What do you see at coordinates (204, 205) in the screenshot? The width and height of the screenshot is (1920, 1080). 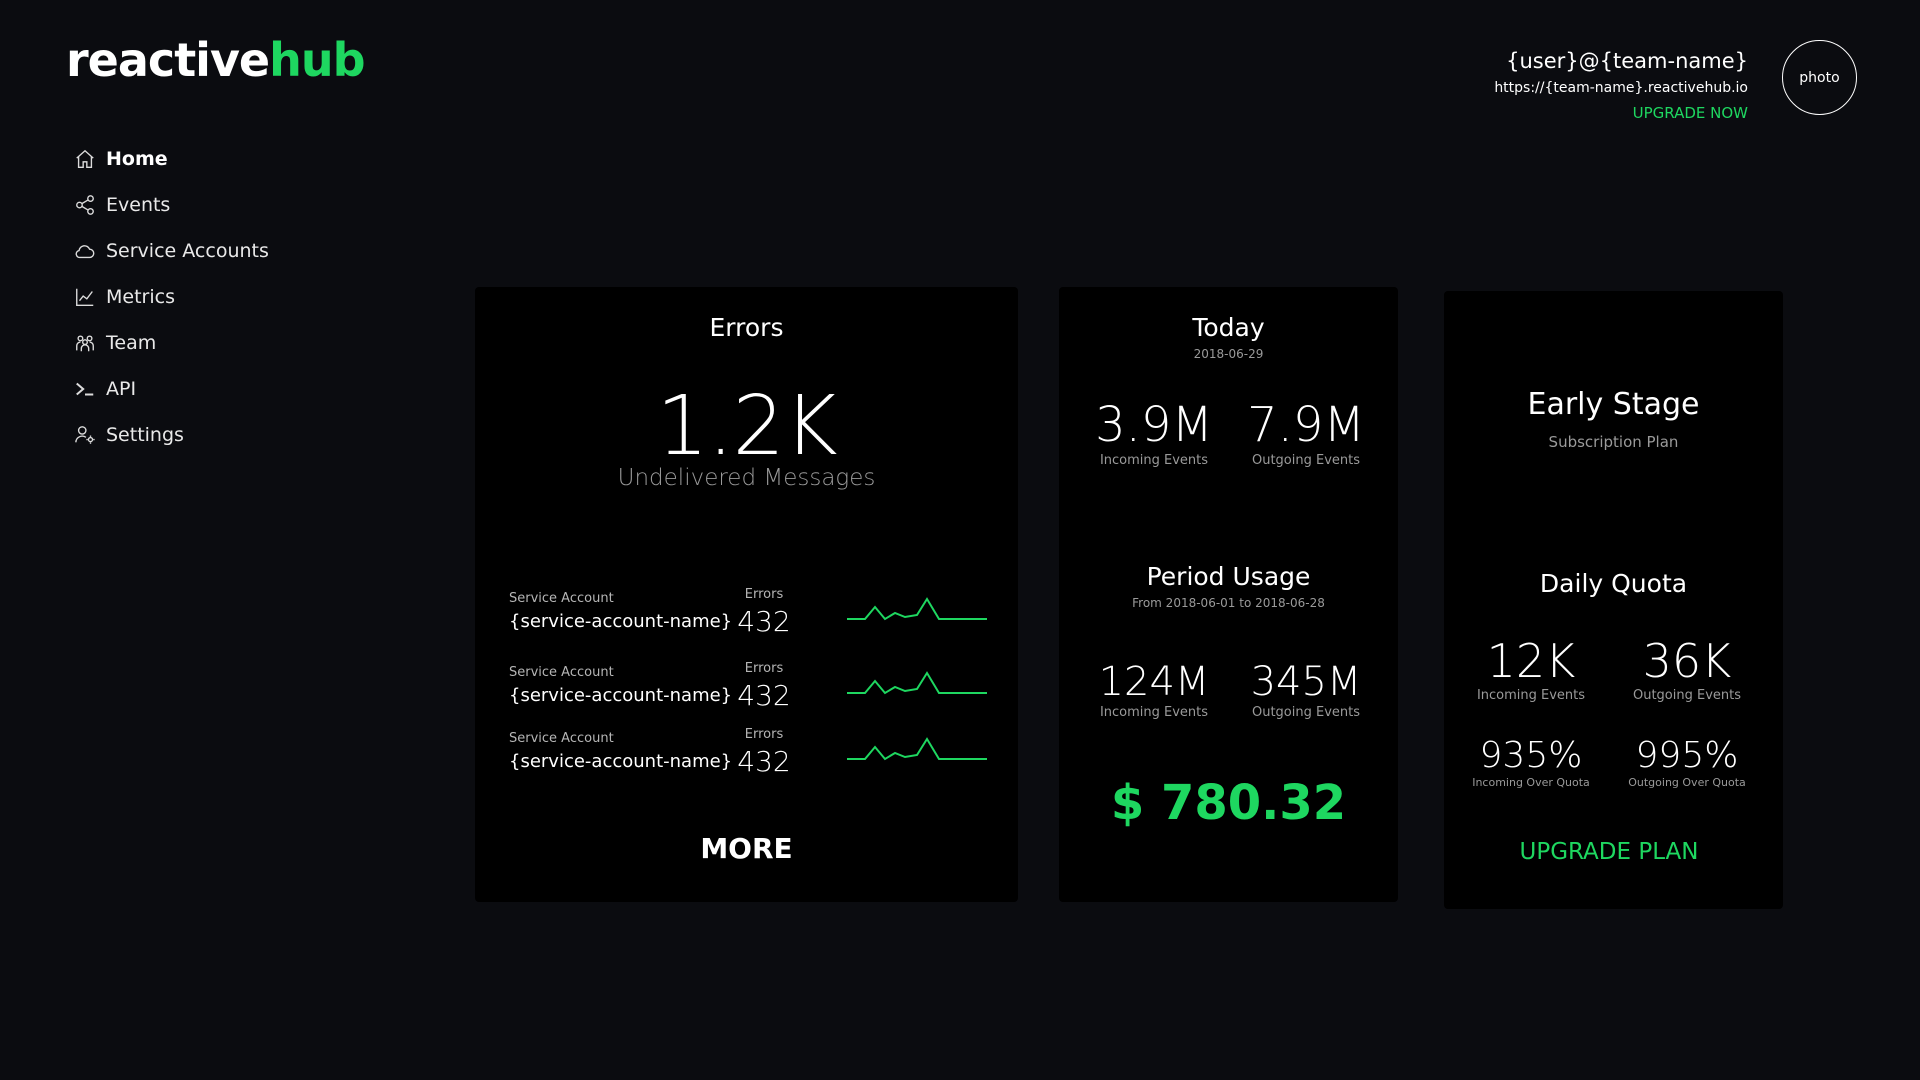 I see `sidebar-item-events: Events` at bounding box center [204, 205].